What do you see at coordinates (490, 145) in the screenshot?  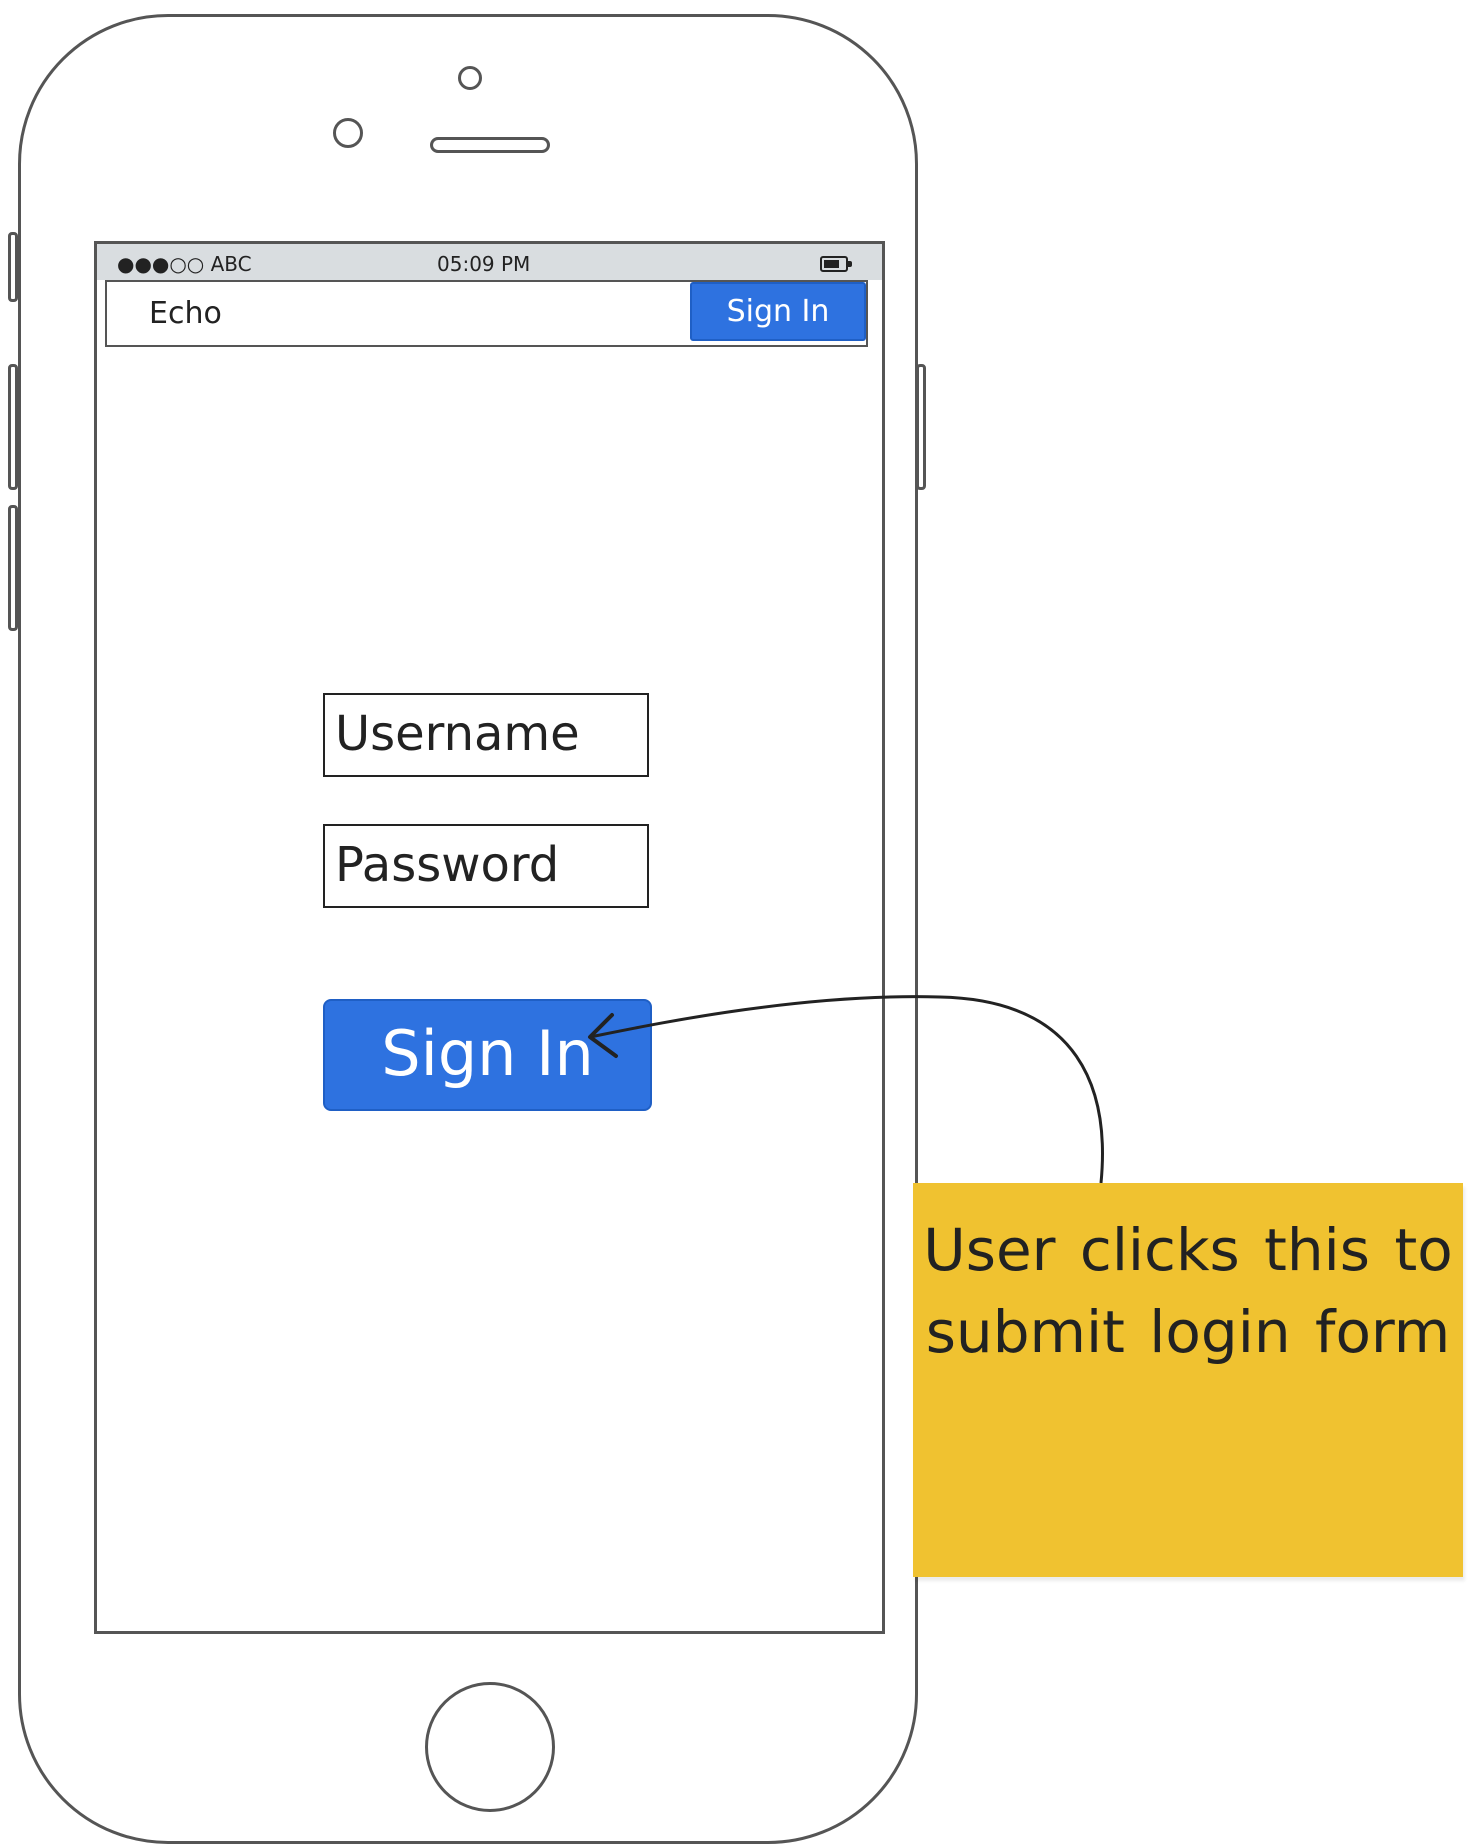 I see `earpiece-speaker` at bounding box center [490, 145].